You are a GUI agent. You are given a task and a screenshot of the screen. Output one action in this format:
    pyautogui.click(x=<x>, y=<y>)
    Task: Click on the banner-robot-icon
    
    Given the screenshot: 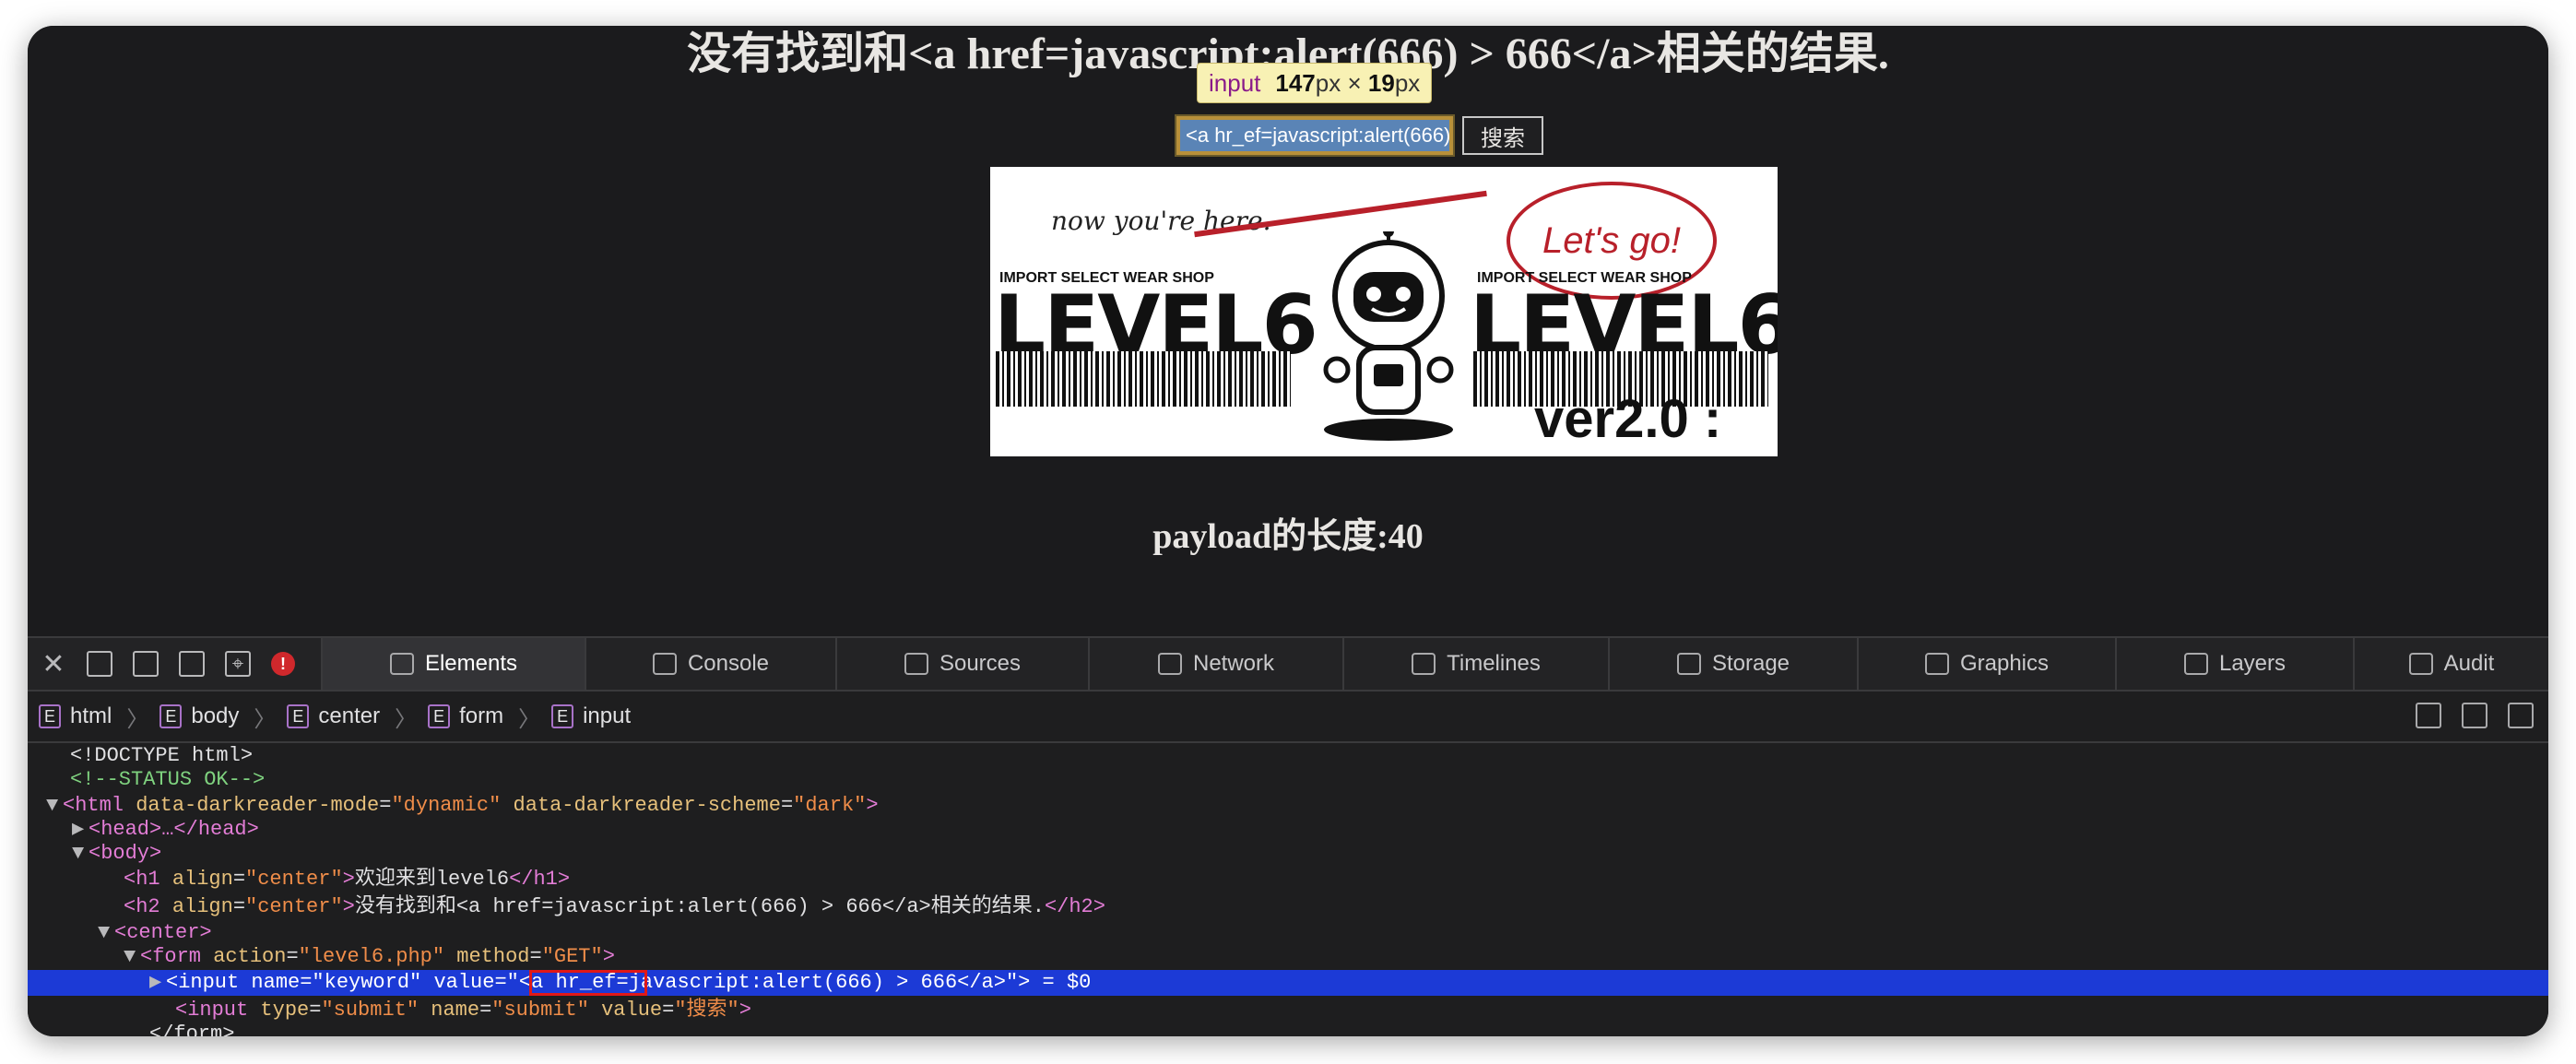 What is the action you would take?
    pyautogui.click(x=1388, y=336)
    